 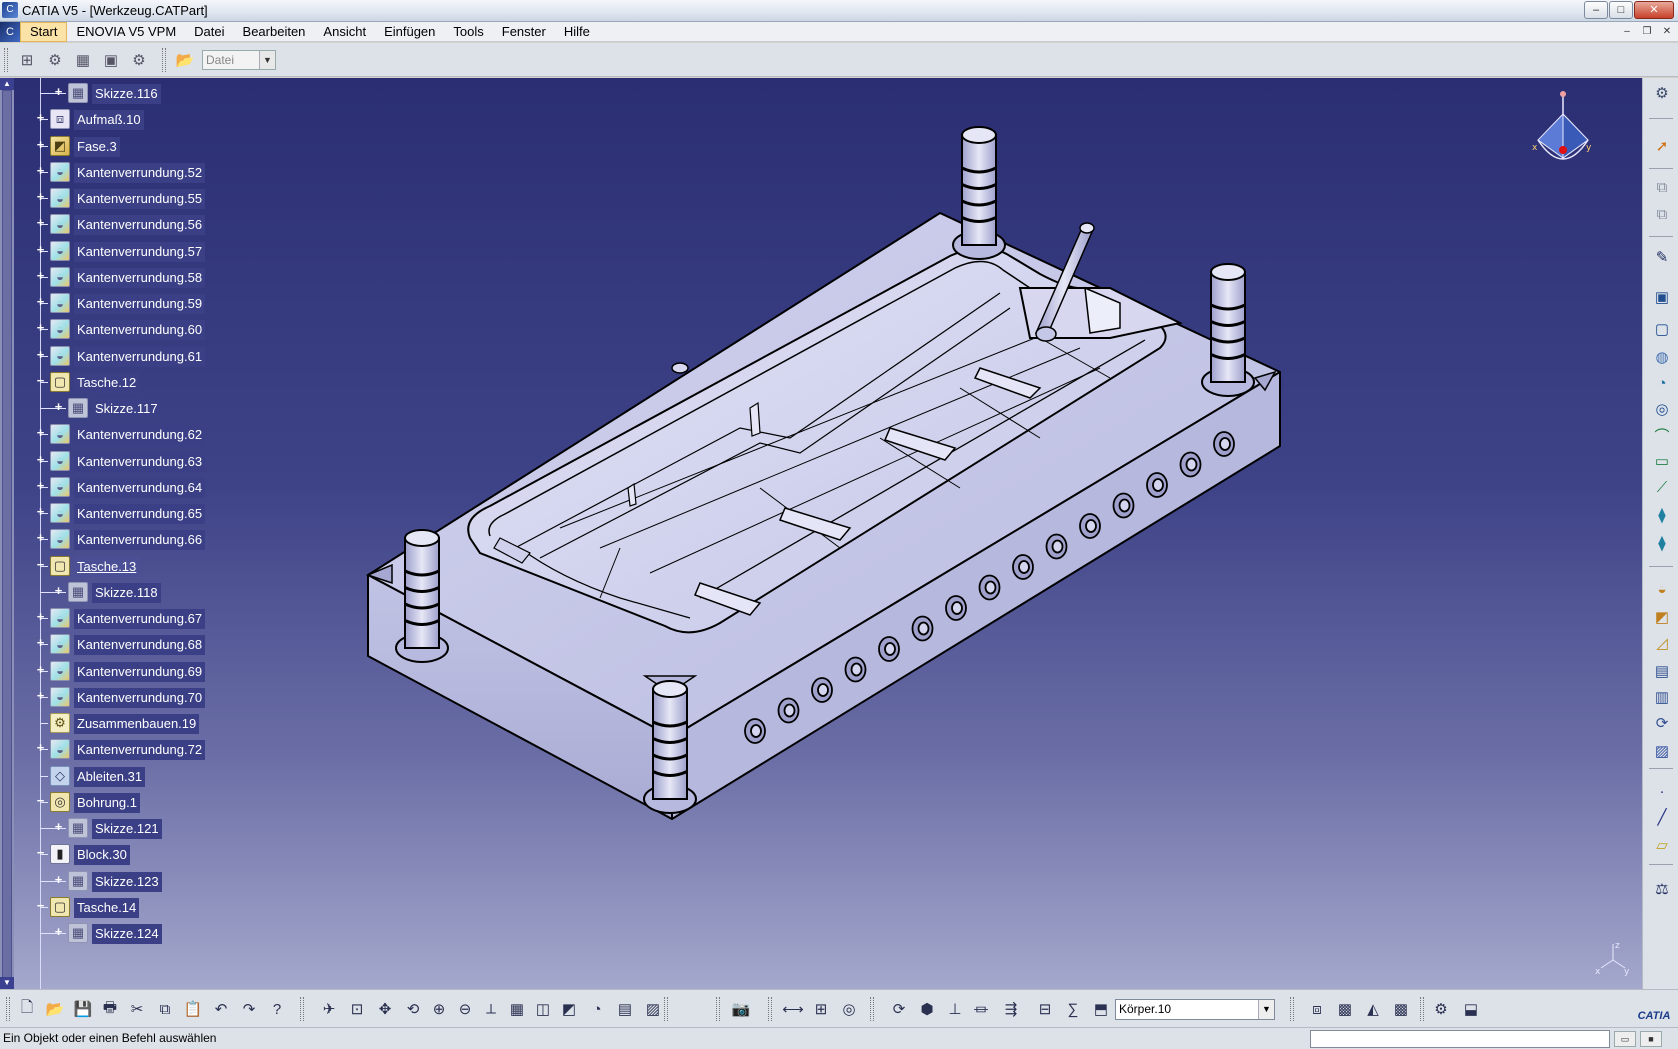 What do you see at coordinates (1662, 589) in the screenshot?
I see `fillet-icon: ◒` at bounding box center [1662, 589].